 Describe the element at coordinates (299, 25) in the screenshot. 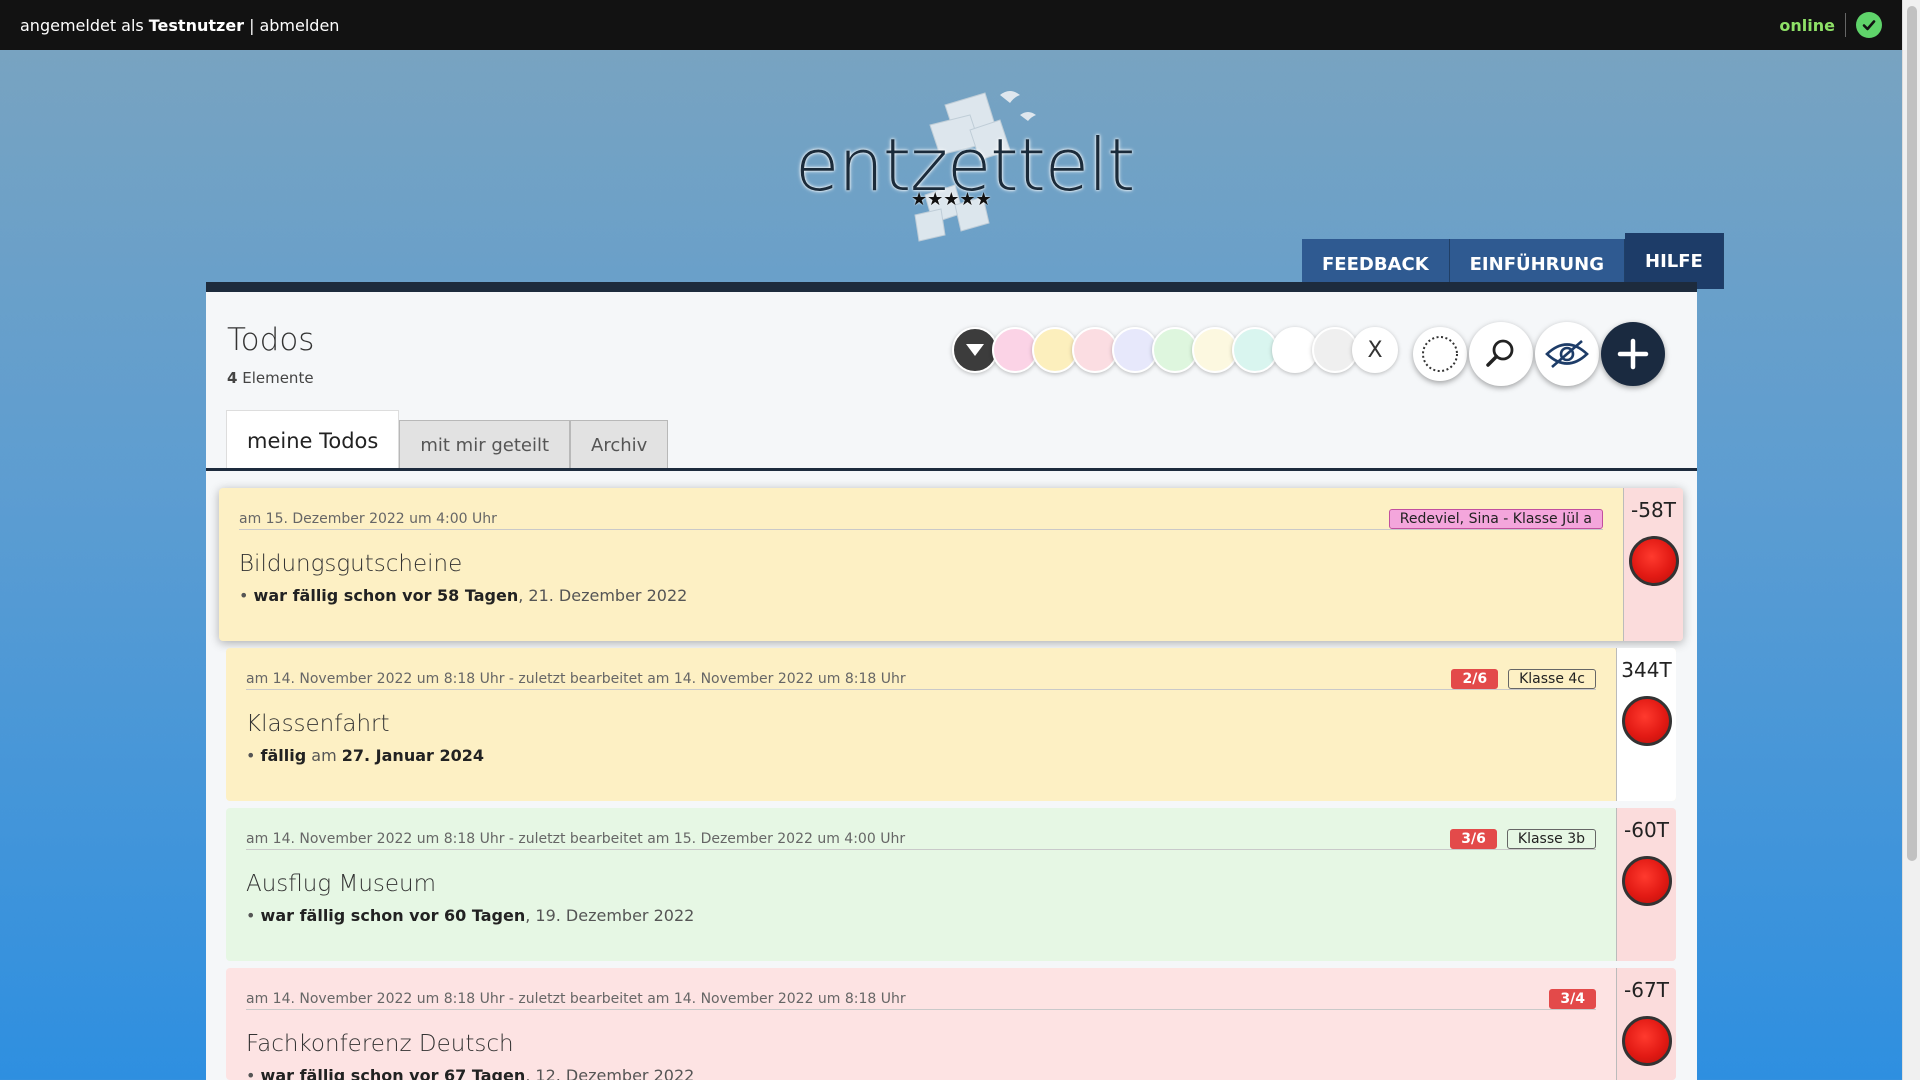

I see `logout-link: abmelden` at that location.